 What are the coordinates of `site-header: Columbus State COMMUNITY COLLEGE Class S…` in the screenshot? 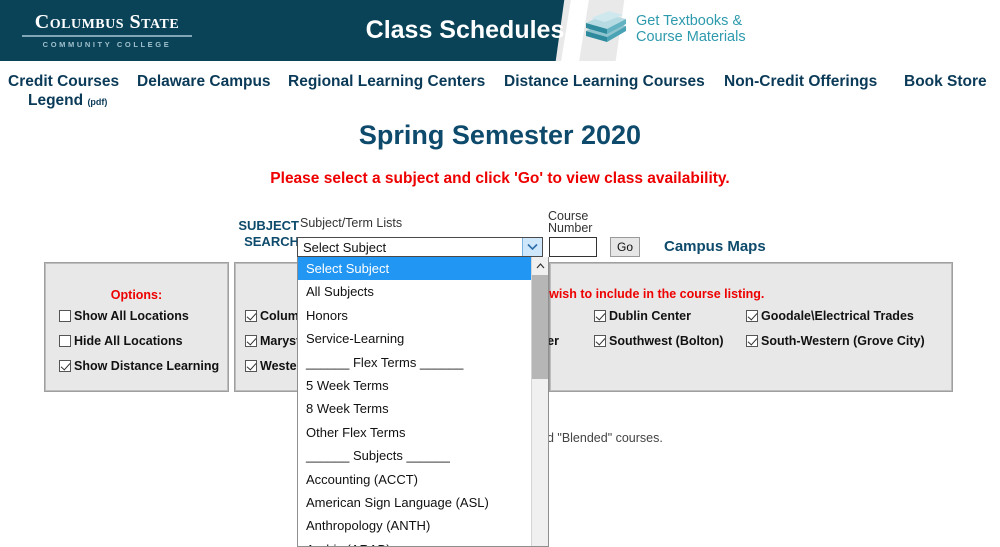 It's located at (500, 30).